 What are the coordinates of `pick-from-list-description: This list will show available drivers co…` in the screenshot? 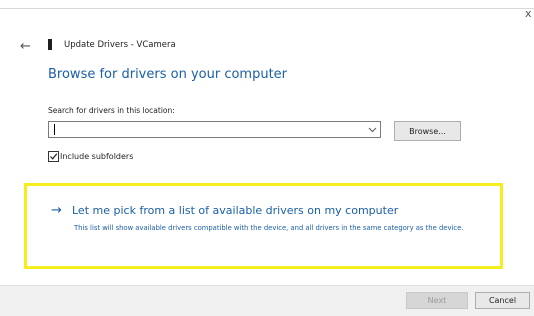 It's located at (269, 228).